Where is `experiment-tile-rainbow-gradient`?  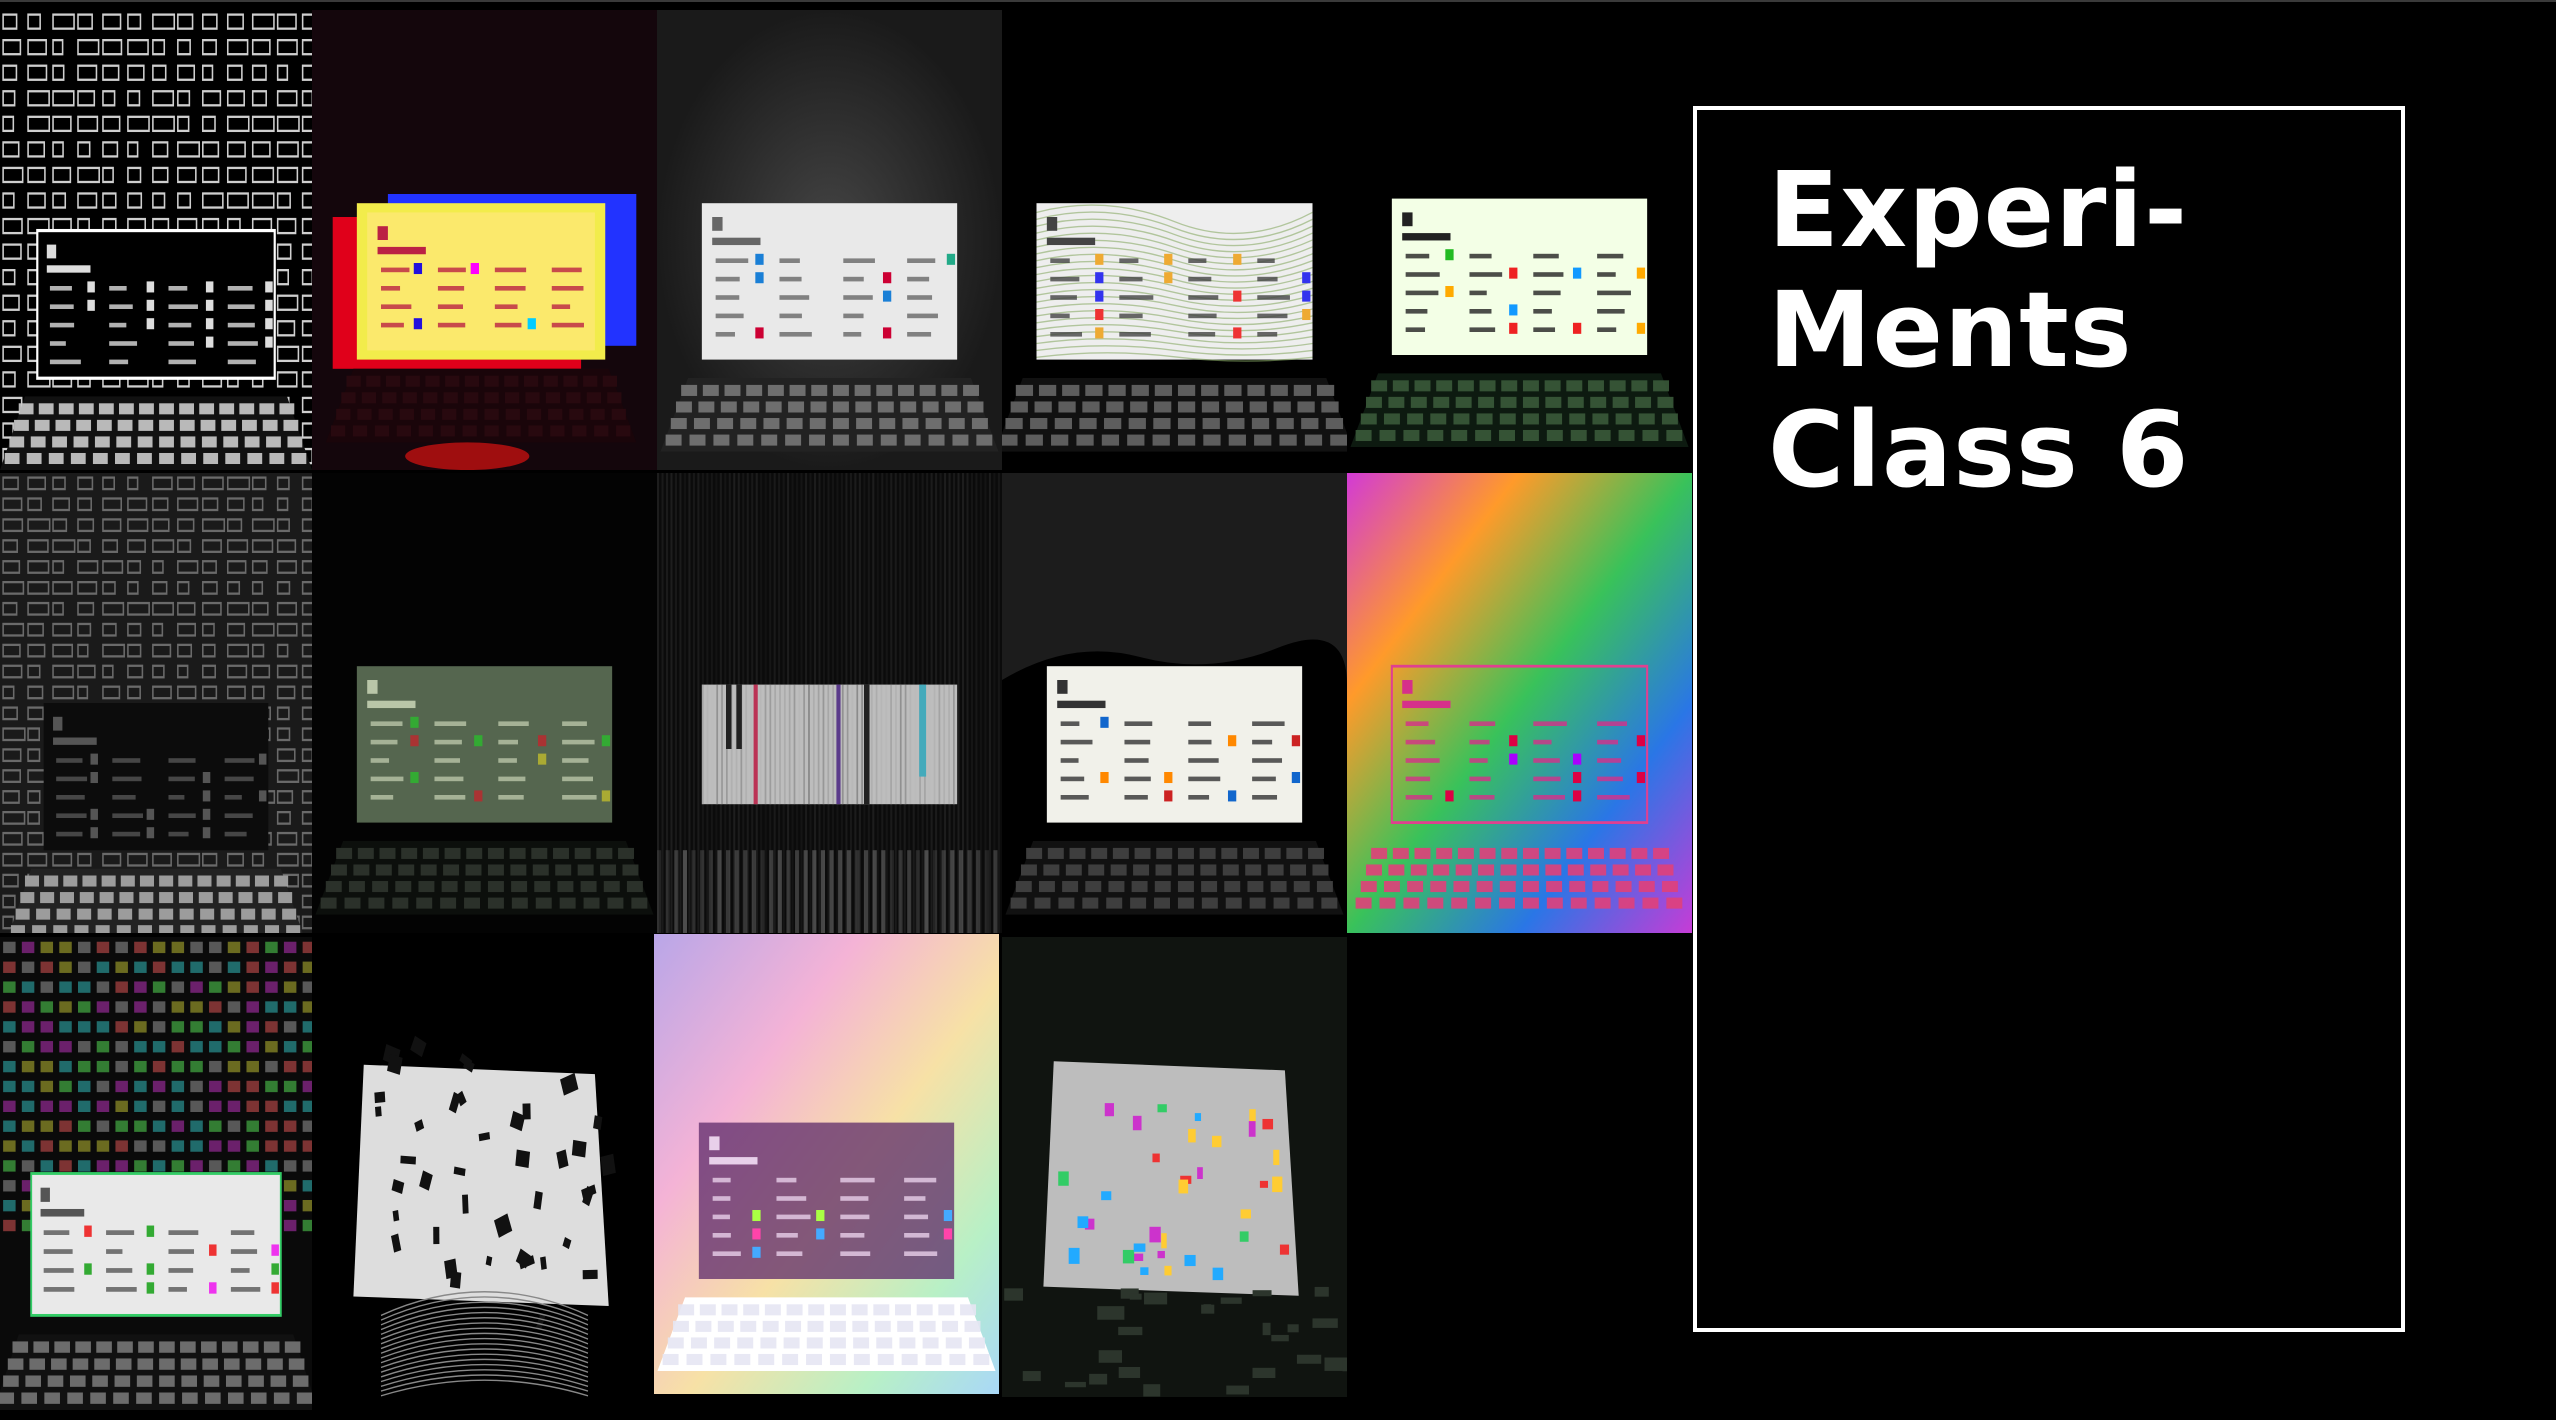 experiment-tile-rainbow-gradient is located at coordinates (1519, 703).